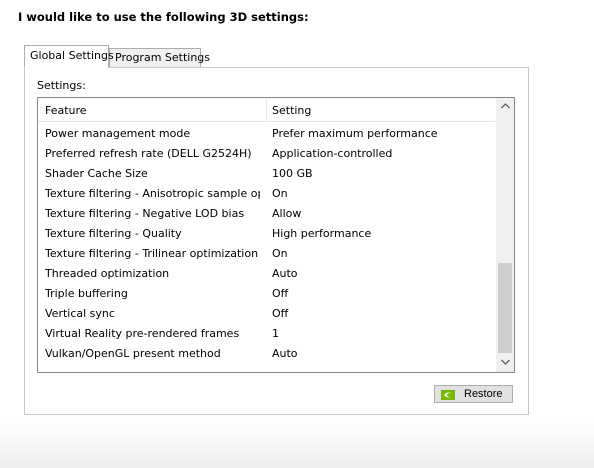 The height and width of the screenshot is (468, 594). Describe the element at coordinates (483, 394) in the screenshot. I see `restore-label: Restore` at that location.